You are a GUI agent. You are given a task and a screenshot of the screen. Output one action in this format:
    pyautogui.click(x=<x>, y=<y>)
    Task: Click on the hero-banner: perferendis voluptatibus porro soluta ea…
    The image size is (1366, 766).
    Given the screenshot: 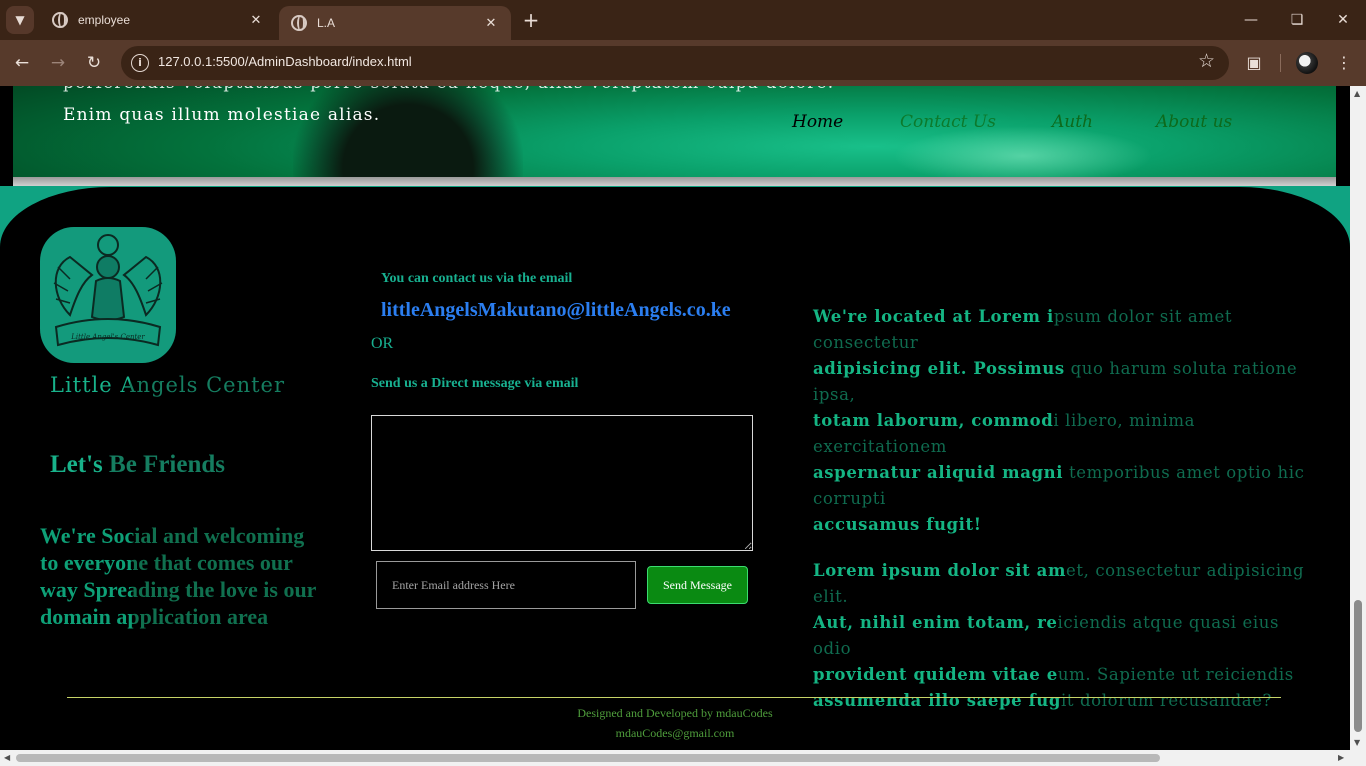 What is the action you would take?
    pyautogui.click(x=674, y=131)
    